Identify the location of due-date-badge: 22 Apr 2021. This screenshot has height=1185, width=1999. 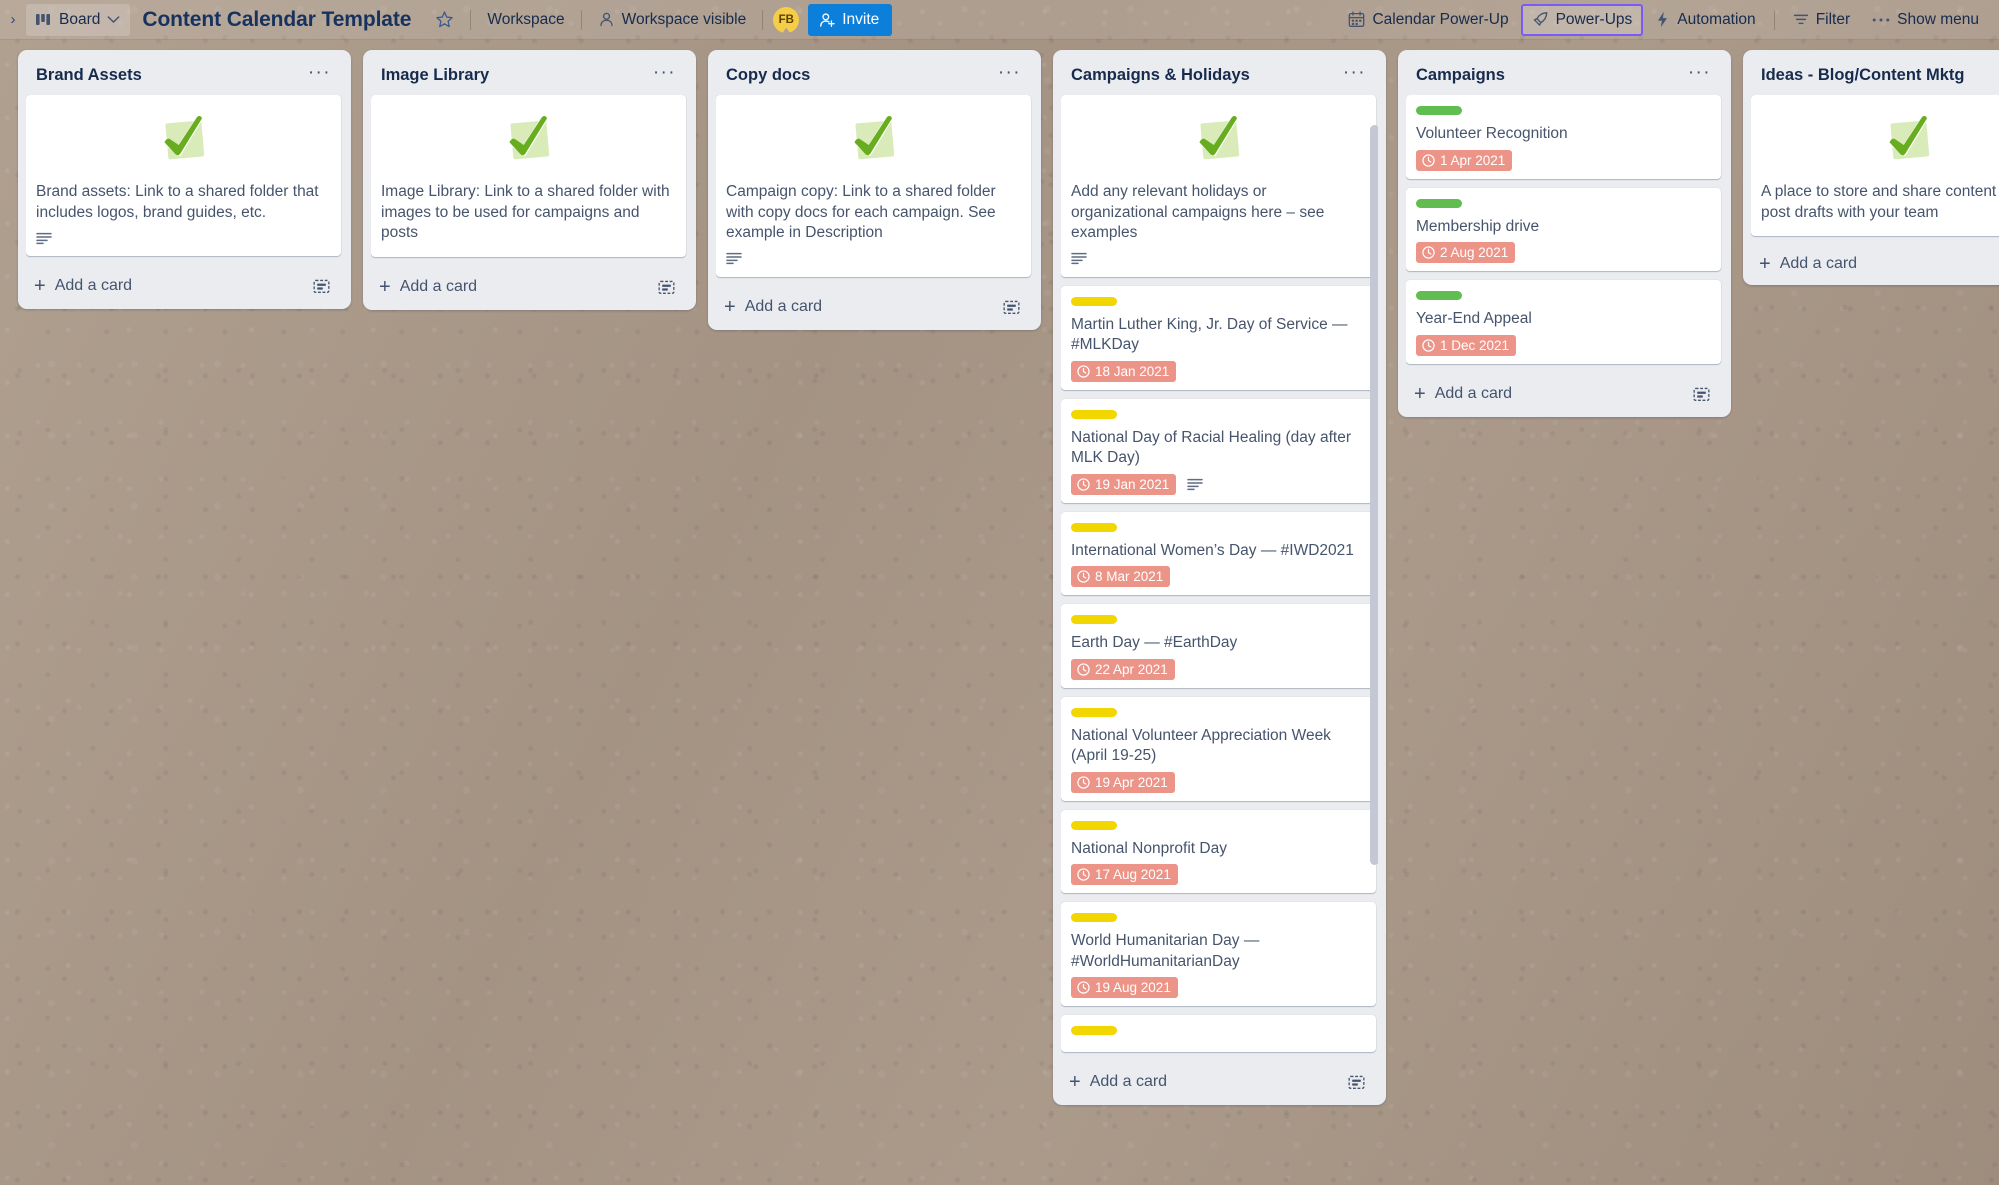
(1123, 669).